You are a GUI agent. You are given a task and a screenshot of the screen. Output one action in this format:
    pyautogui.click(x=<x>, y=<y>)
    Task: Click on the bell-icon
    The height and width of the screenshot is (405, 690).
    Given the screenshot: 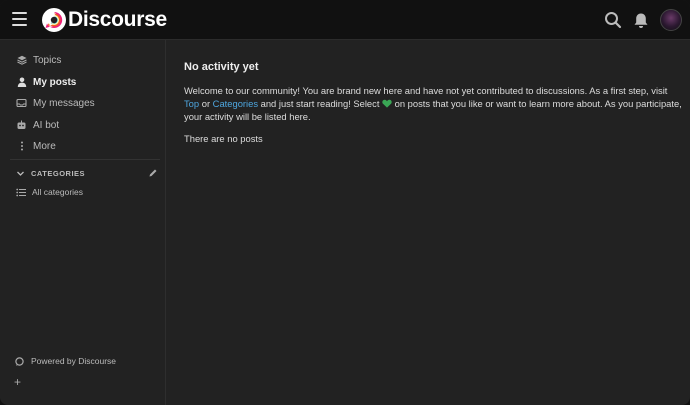 What is the action you would take?
    pyautogui.click(x=641, y=20)
    